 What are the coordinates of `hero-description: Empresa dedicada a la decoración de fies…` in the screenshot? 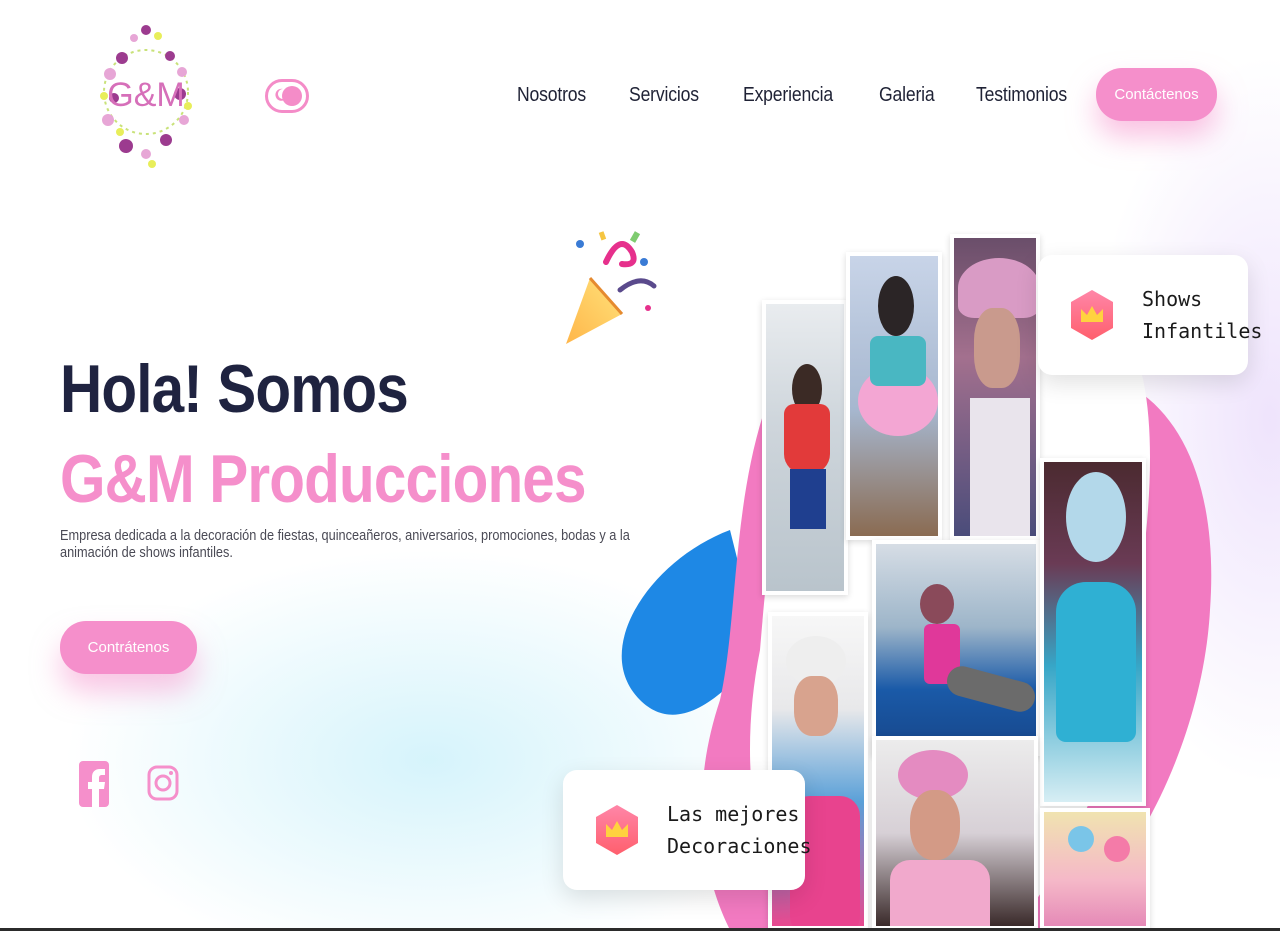 It's located at (345, 544).